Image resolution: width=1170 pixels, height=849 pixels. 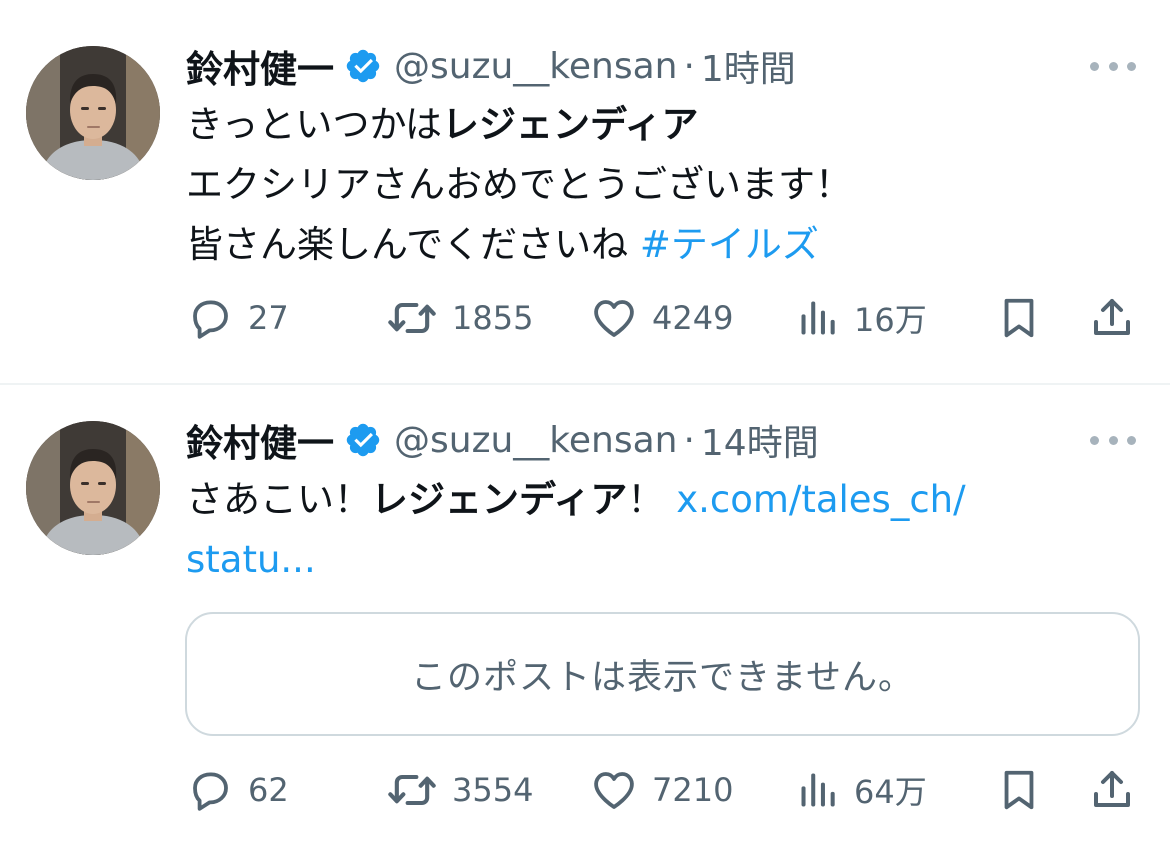 What do you see at coordinates (693, 790) in the screenshot?
I see `like-count: 7210` at bounding box center [693, 790].